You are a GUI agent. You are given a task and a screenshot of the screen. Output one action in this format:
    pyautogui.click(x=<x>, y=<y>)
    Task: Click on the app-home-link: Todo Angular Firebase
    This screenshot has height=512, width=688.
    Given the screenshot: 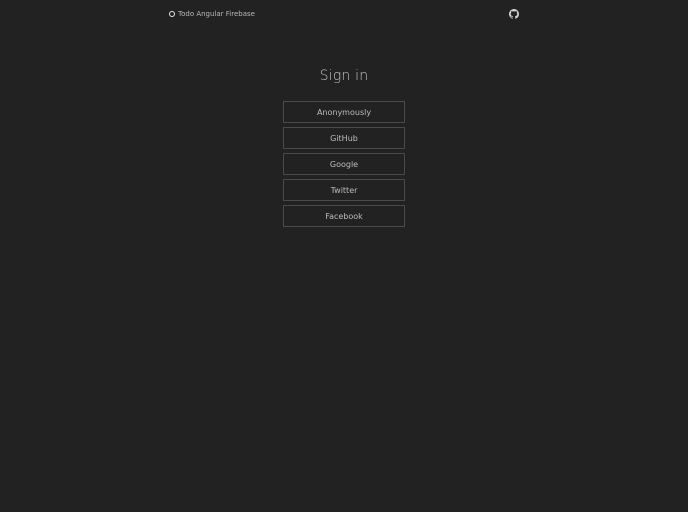 What is the action you would take?
    pyautogui.click(x=212, y=14)
    